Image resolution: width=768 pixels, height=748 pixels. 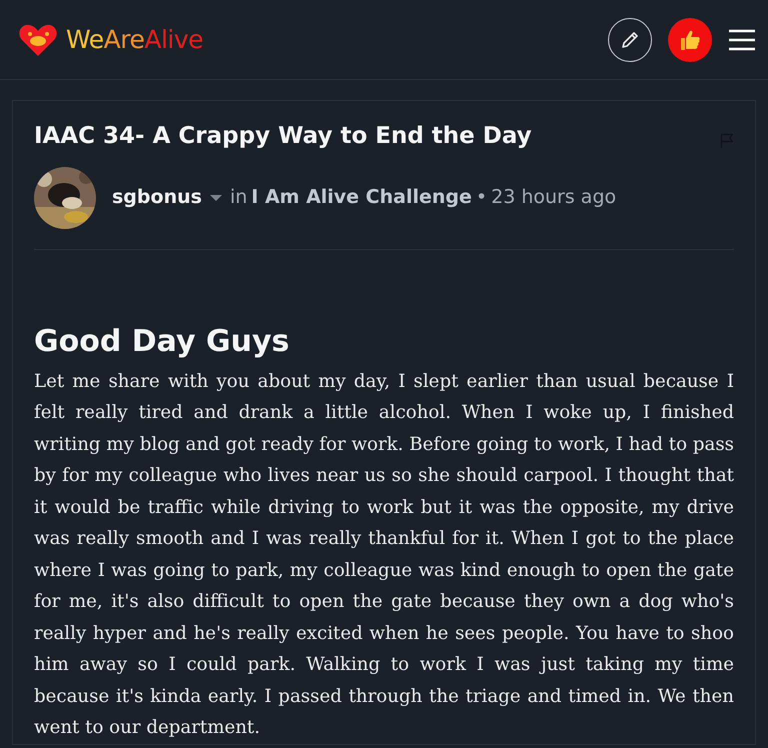 What do you see at coordinates (553, 197) in the screenshot?
I see `post-time: 23 hours ago` at bounding box center [553, 197].